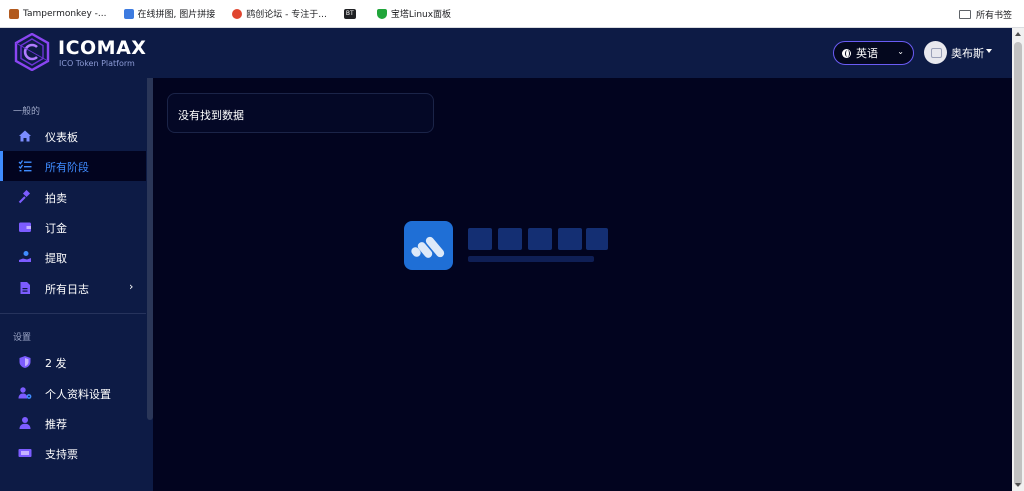  I want to click on empty-state-card: 没有找到数据, so click(300, 113).